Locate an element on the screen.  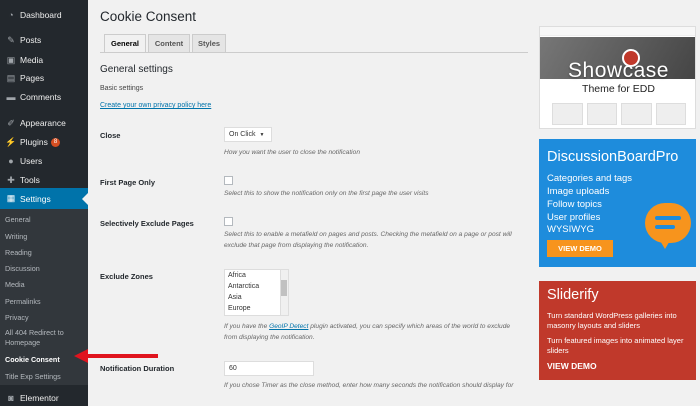
tab-general: General is located at coordinates (125, 43).